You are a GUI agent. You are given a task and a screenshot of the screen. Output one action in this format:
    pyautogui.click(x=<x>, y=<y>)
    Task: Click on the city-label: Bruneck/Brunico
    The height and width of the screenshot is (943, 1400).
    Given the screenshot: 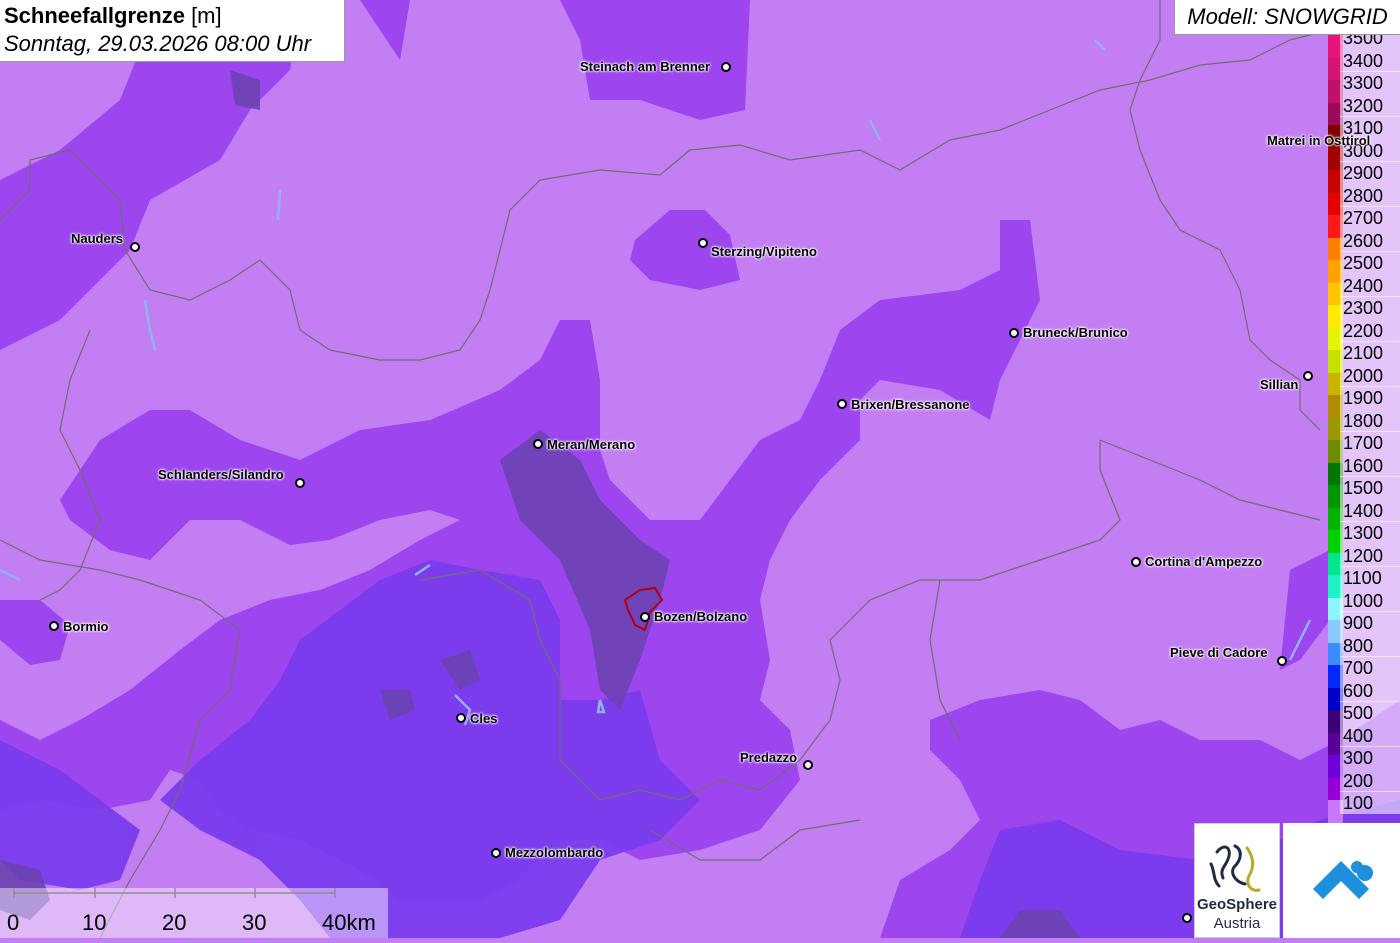 What is the action you would take?
    pyautogui.click(x=1075, y=332)
    